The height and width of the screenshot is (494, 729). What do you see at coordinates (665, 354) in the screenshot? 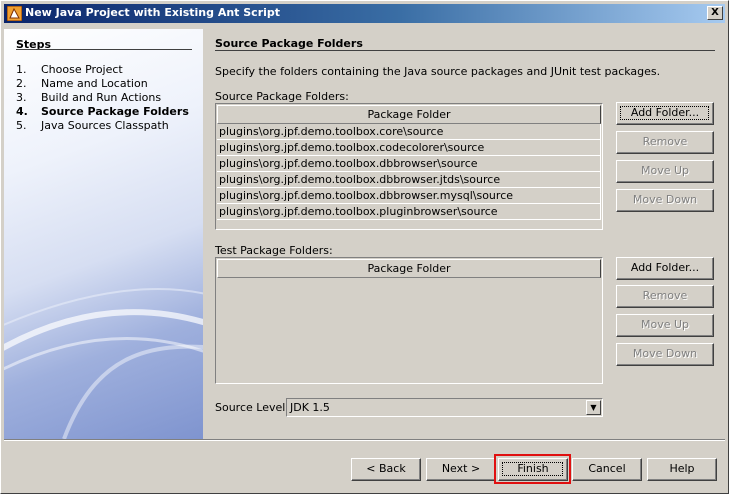
I see `move-down-test-button: Move Down` at bounding box center [665, 354].